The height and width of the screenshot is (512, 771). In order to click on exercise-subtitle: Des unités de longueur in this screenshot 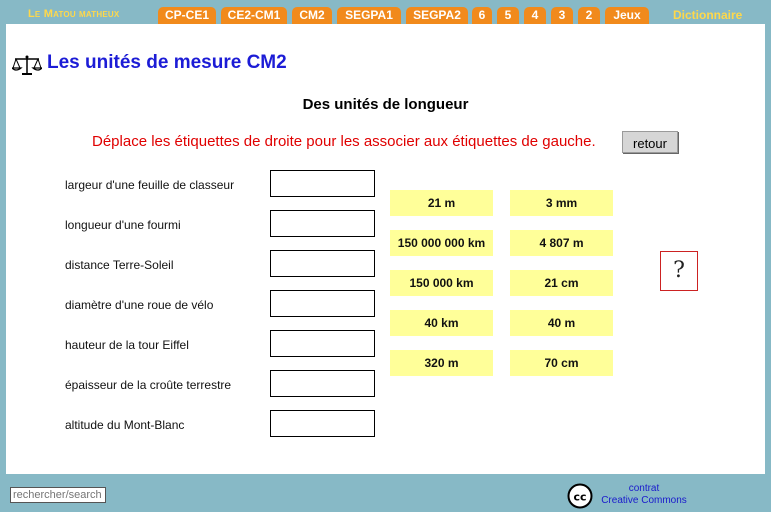, I will do `click(385, 104)`.